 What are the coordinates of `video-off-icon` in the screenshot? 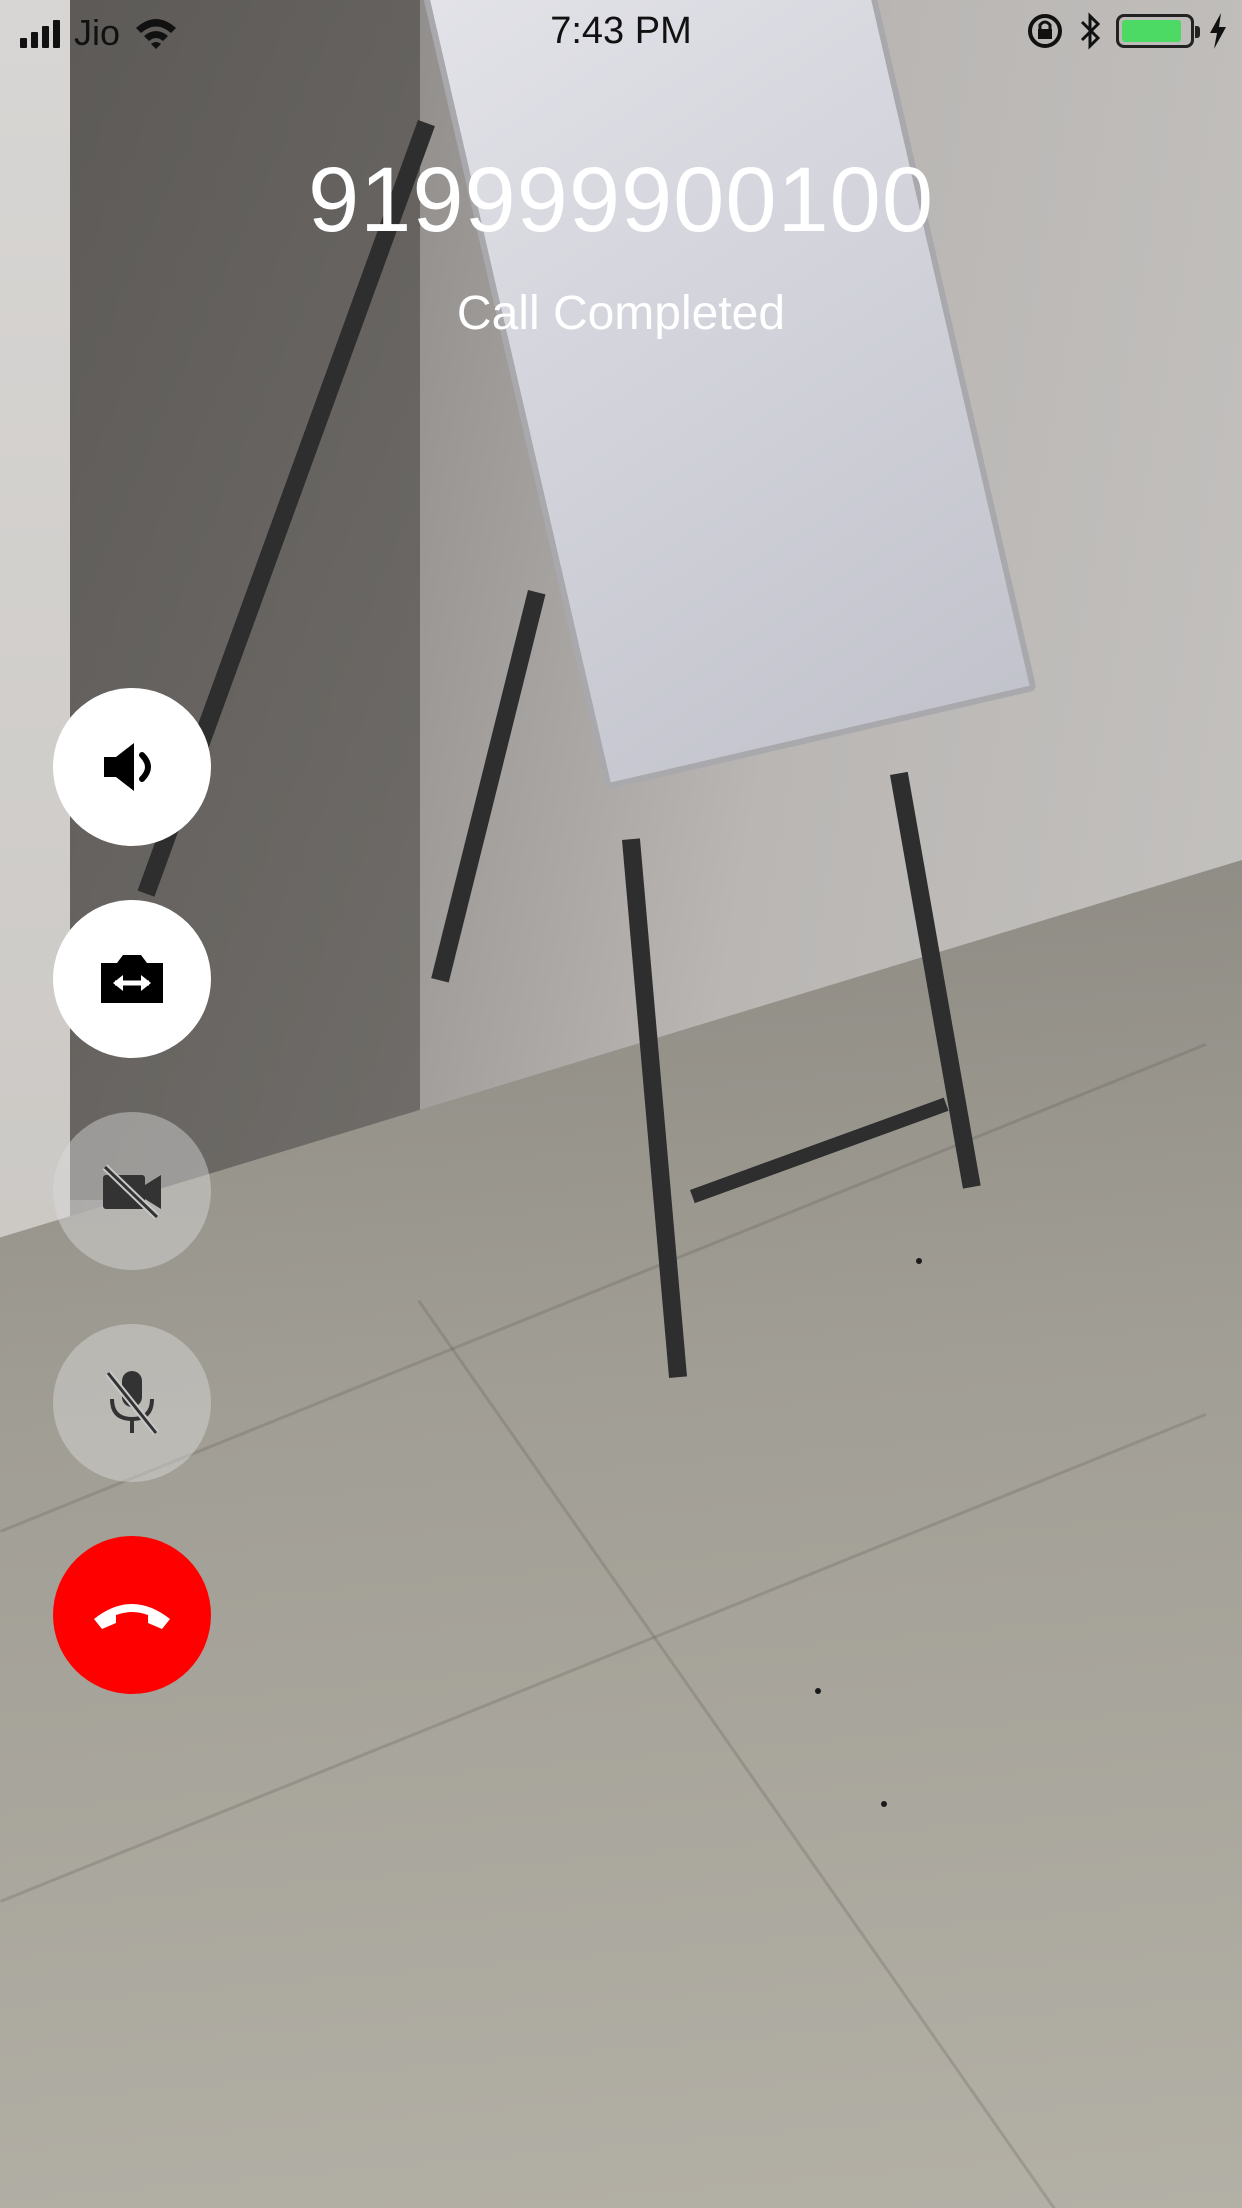 It's located at (131, 1191).